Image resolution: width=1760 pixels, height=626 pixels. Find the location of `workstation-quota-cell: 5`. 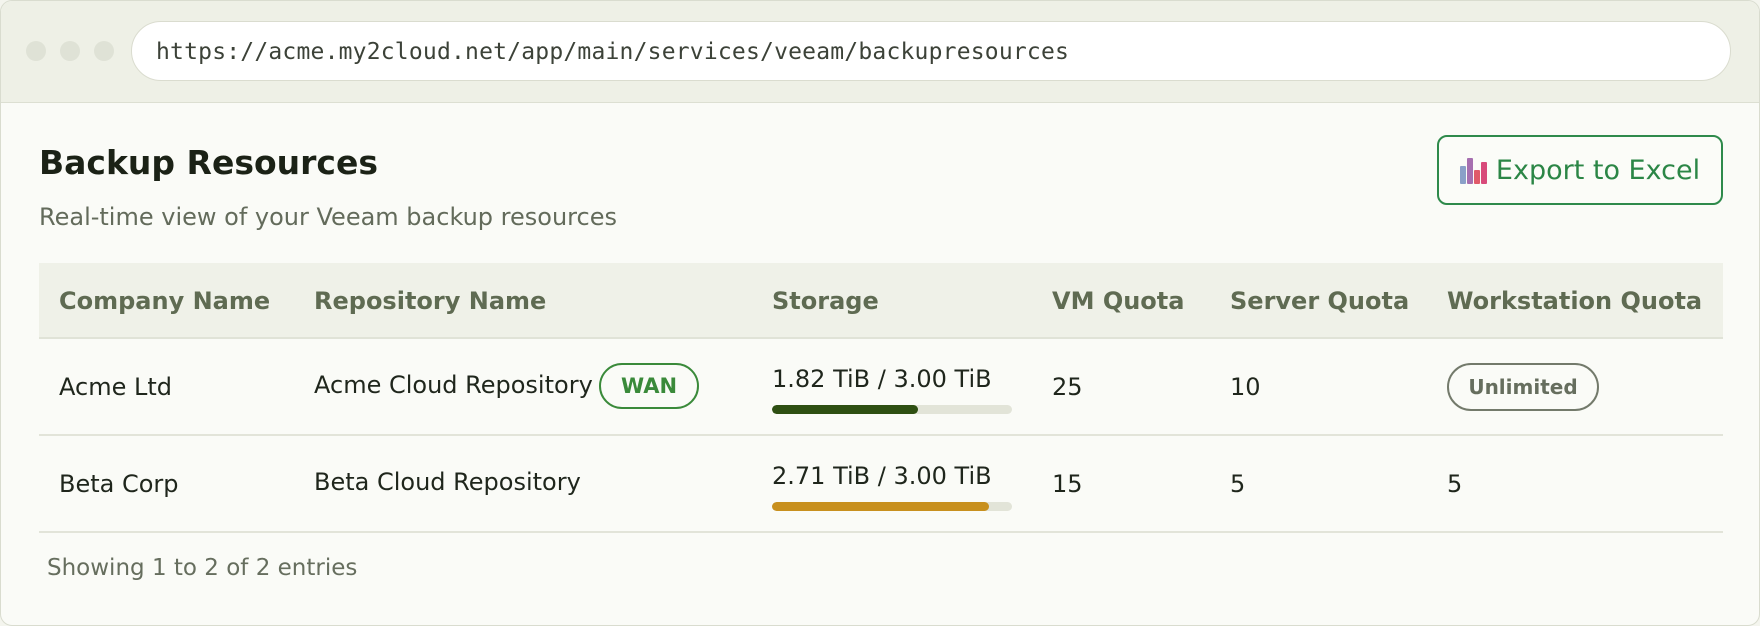

workstation-quota-cell: 5 is located at coordinates (1455, 484).